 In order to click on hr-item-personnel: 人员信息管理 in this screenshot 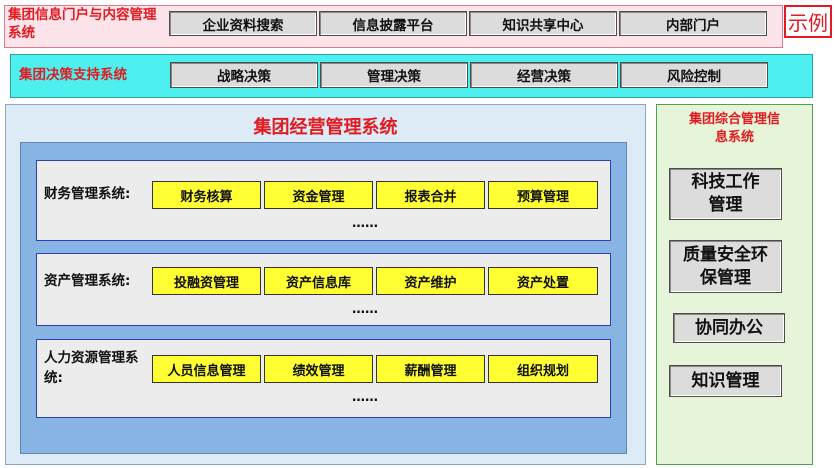, I will do `click(206, 369)`.